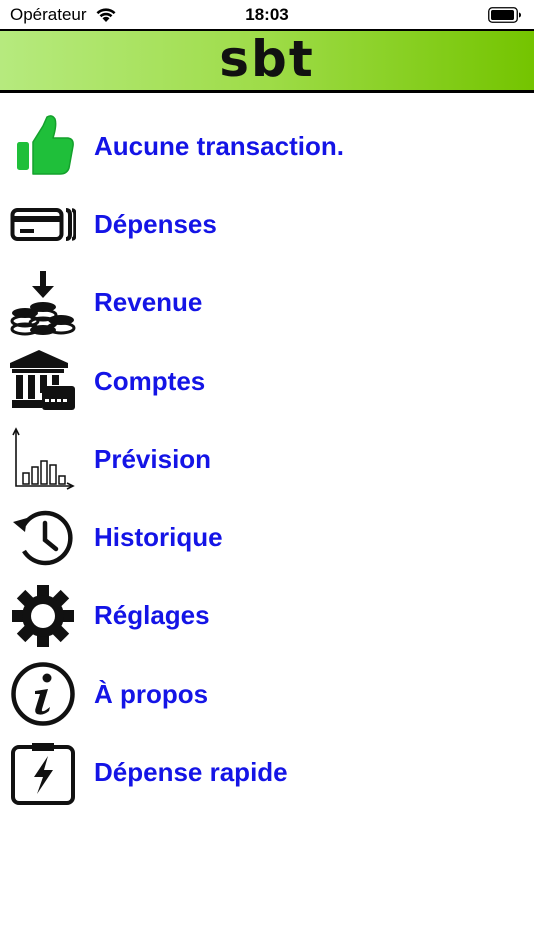 The height and width of the screenshot is (950, 534). Describe the element at coordinates (504, 15) in the screenshot. I see `battery-icon` at that location.